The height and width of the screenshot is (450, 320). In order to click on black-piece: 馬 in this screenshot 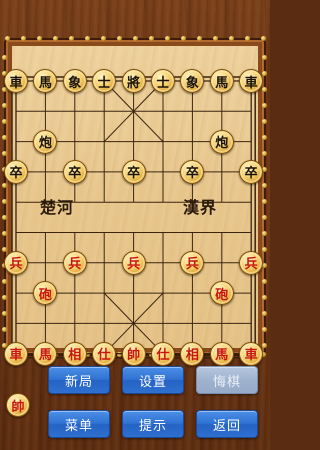, I will do `click(221, 81)`.